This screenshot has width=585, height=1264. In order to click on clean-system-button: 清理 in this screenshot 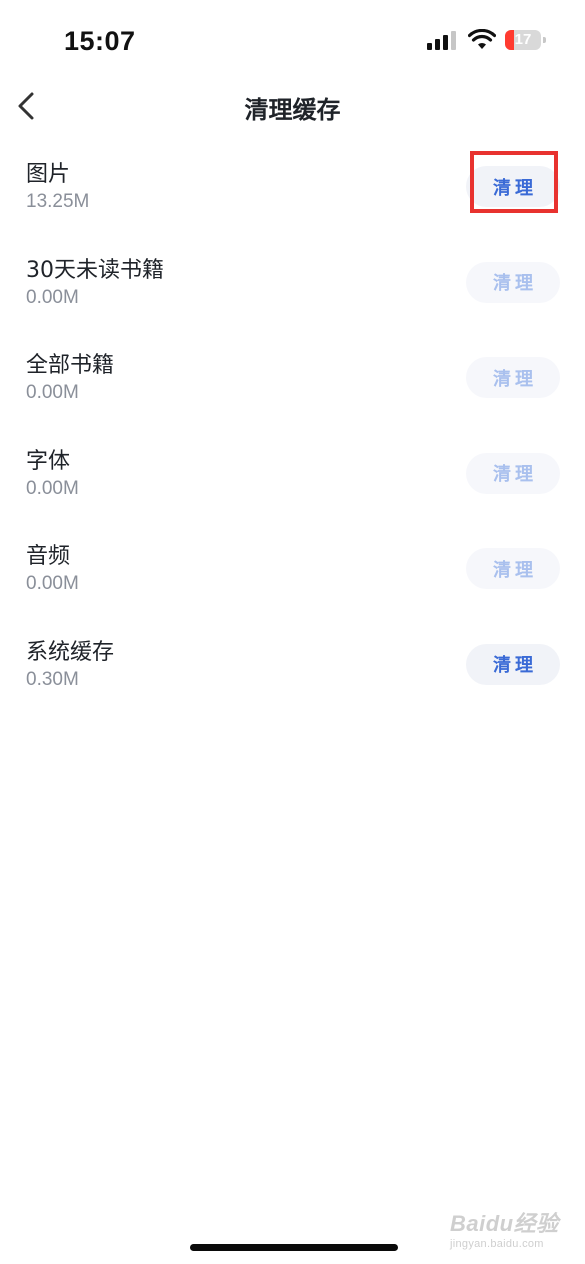, I will do `click(513, 664)`.